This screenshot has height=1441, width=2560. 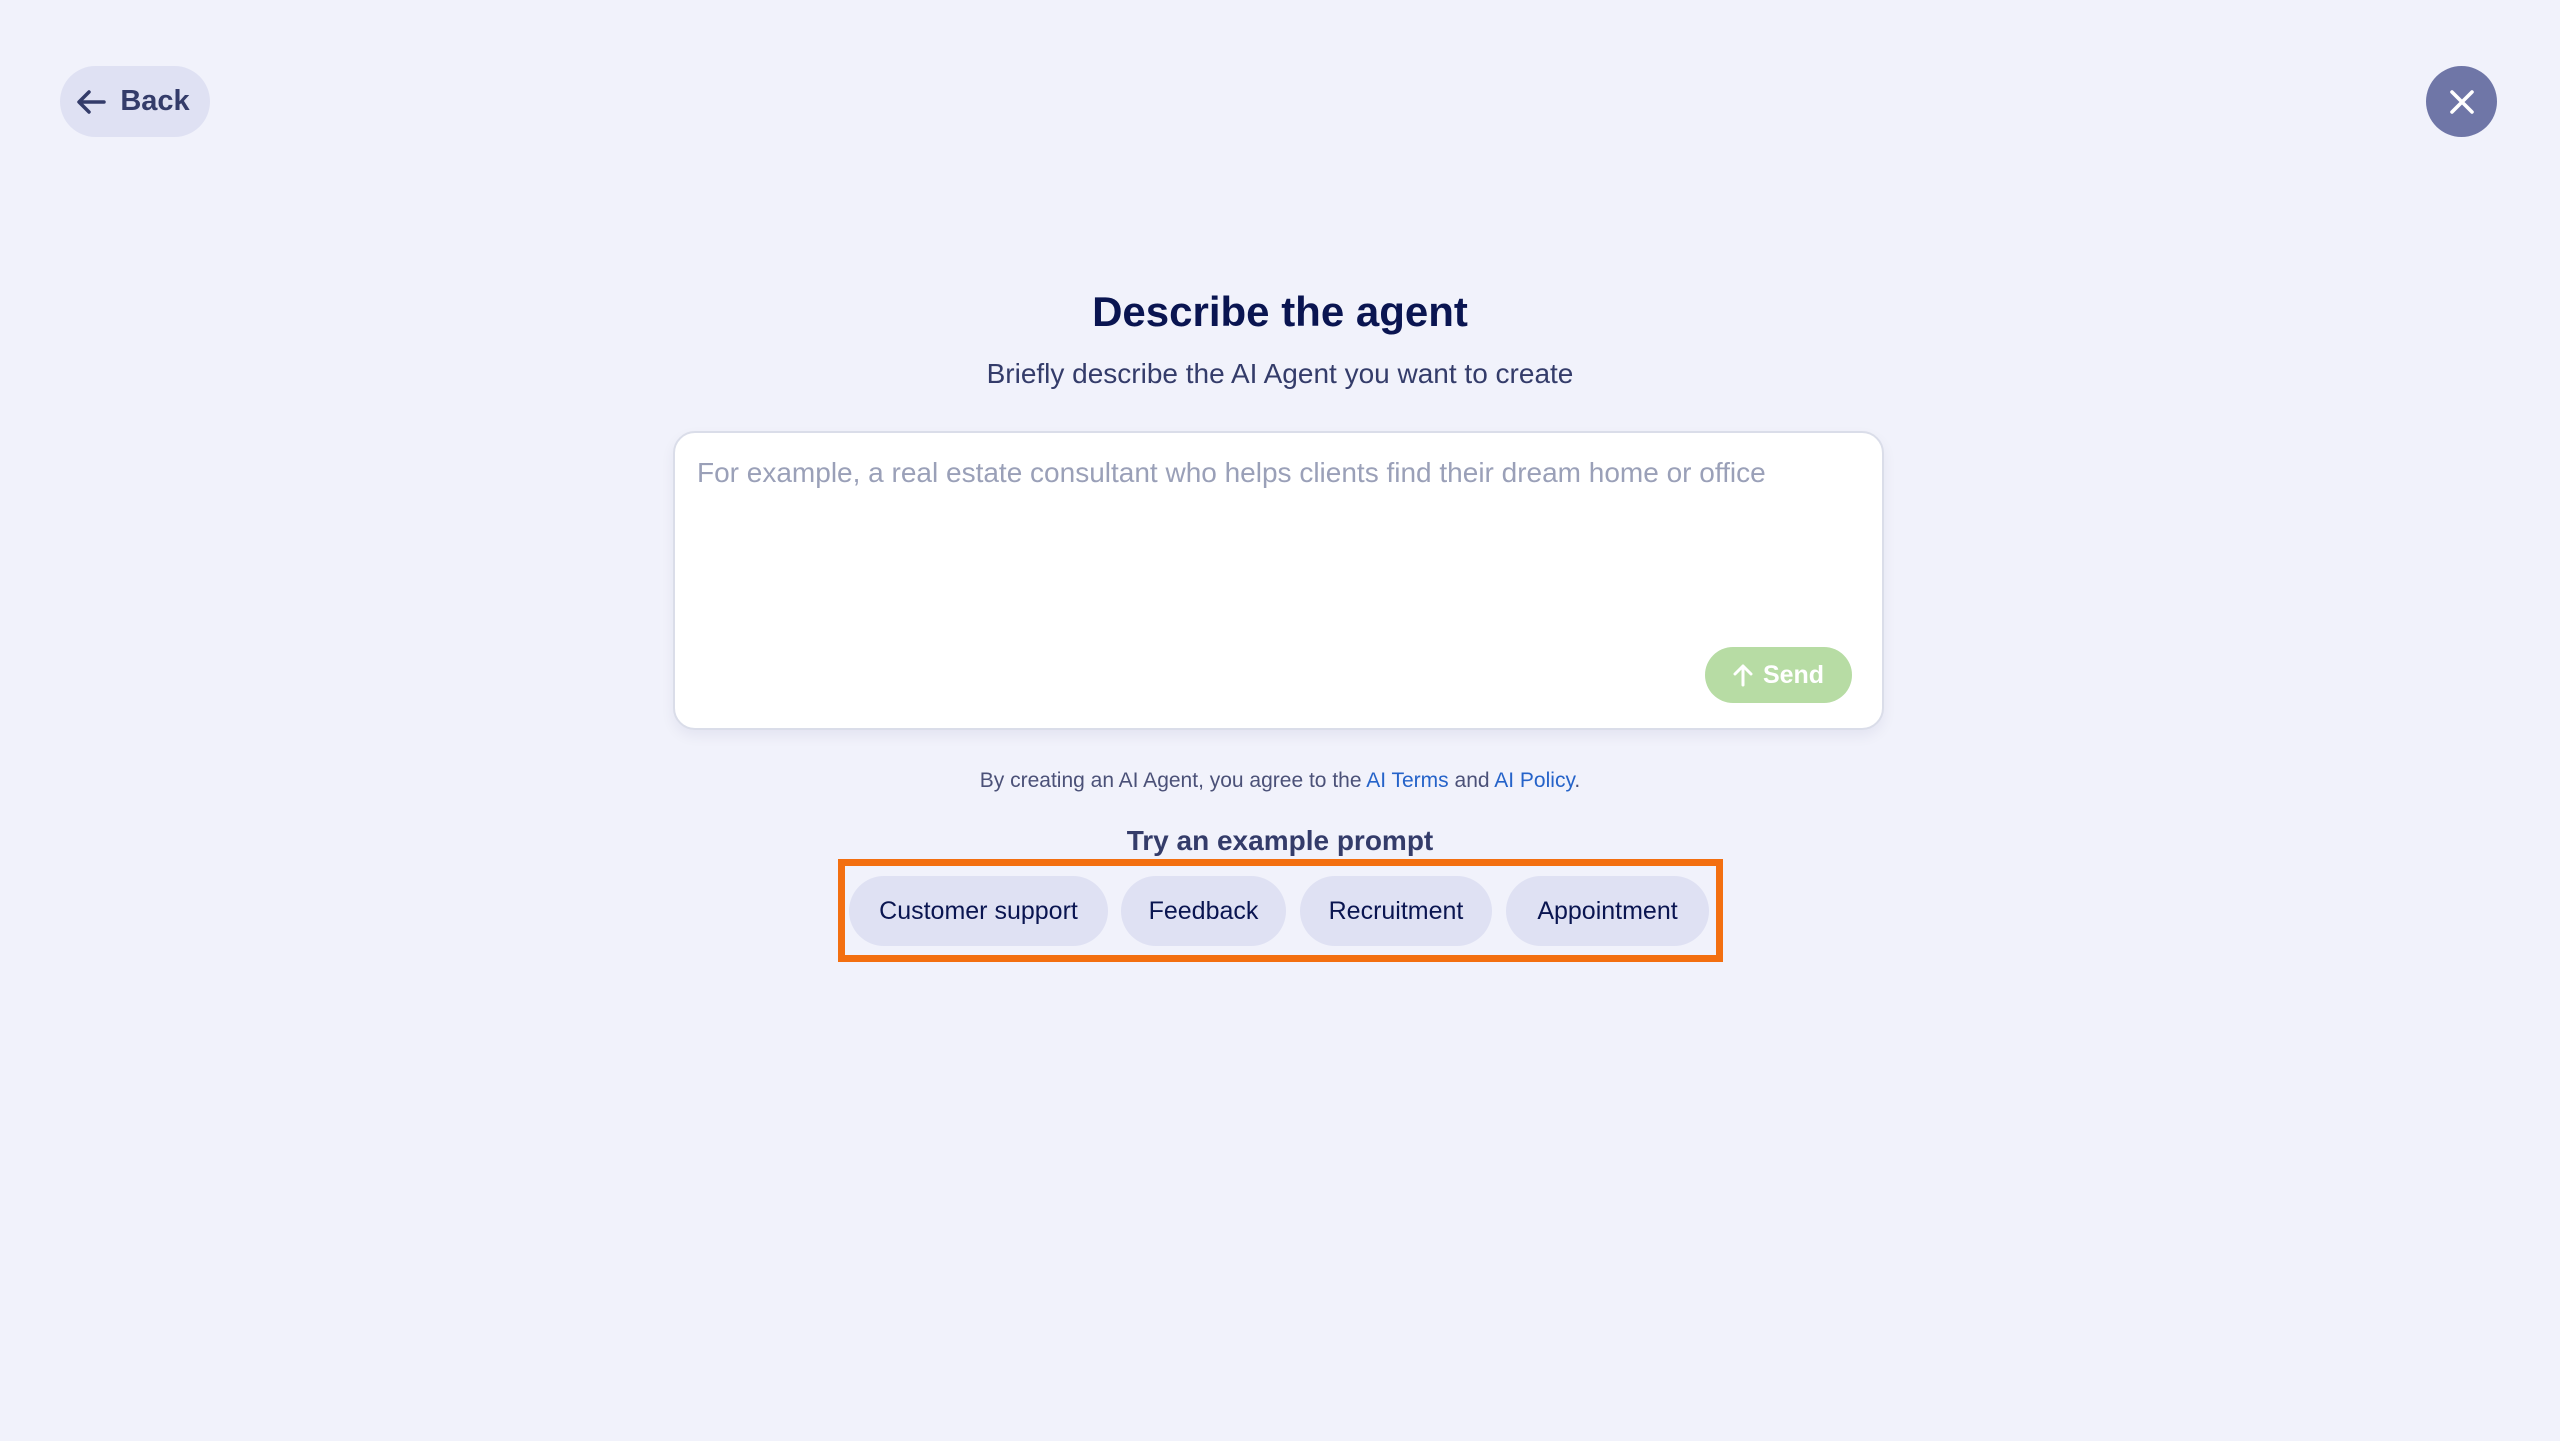 I want to click on arrow-up-icon, so click(x=1743, y=675).